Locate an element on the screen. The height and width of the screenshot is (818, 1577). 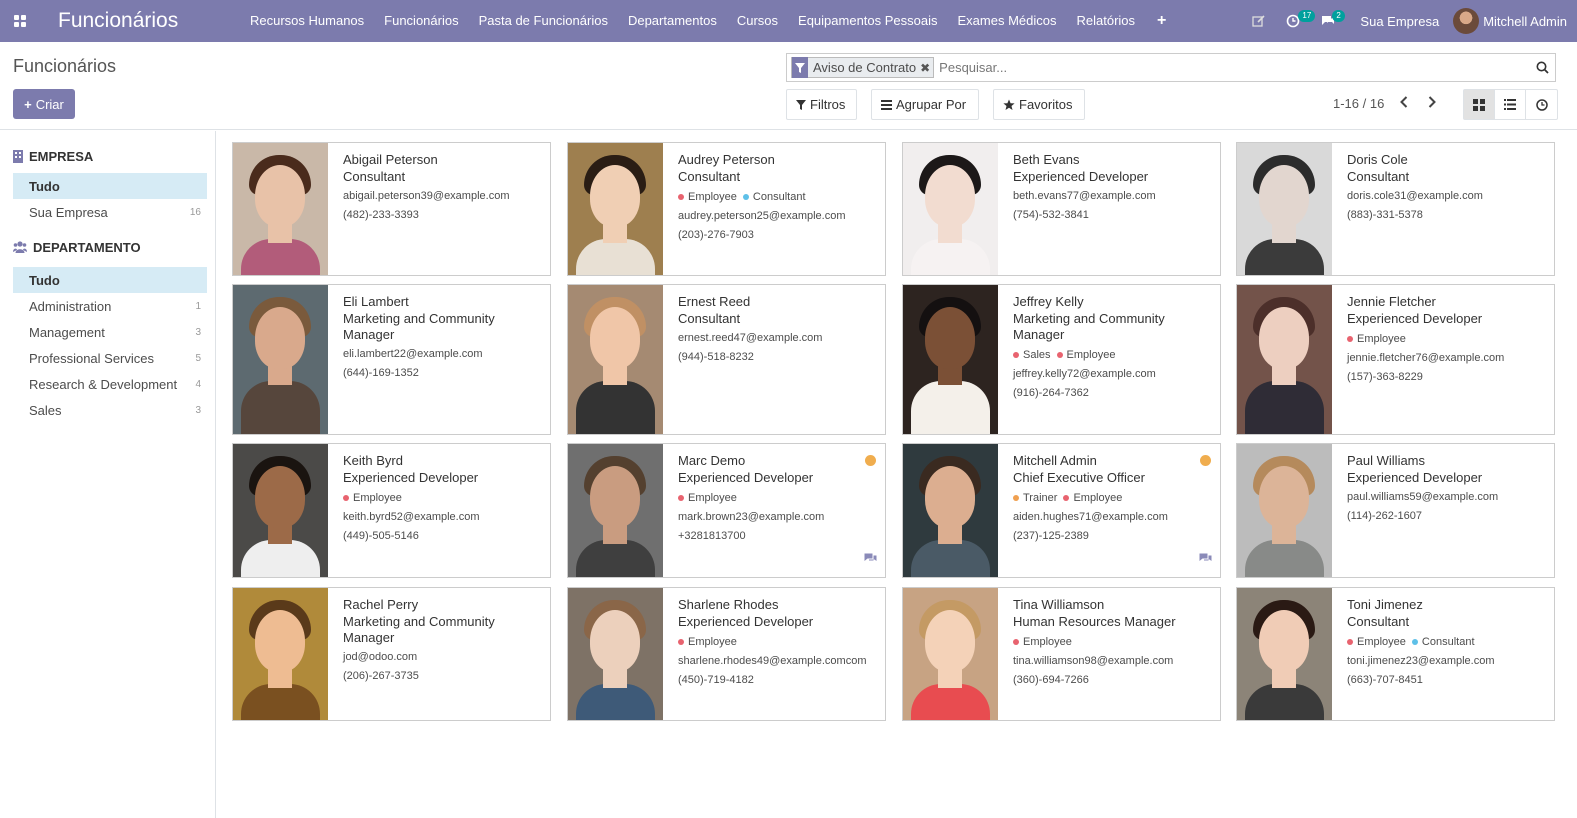
star-icon is located at coordinates (1009, 104).